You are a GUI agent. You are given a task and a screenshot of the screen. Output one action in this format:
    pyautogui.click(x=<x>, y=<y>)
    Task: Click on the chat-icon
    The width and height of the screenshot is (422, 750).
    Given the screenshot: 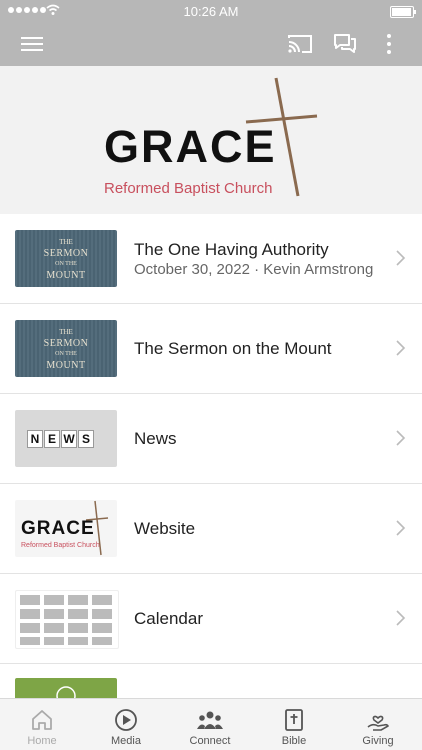 What is the action you would take?
    pyautogui.click(x=345, y=44)
    